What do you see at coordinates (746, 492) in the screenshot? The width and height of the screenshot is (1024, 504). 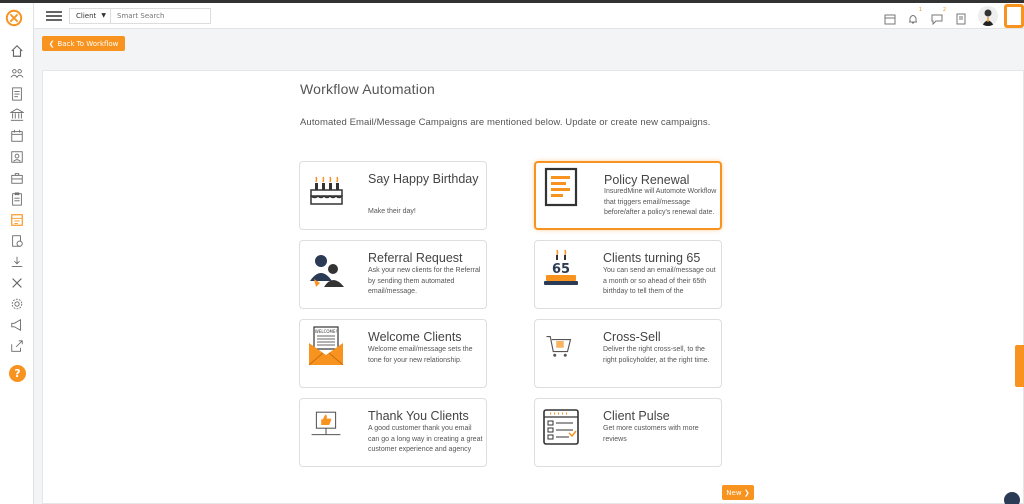 I see `chevron-right-icon: ❯` at bounding box center [746, 492].